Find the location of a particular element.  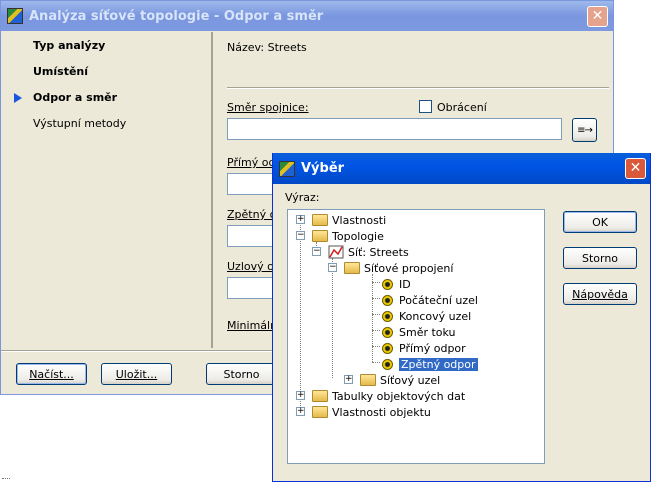

tree-line-links is located at coordinates (372, 318).